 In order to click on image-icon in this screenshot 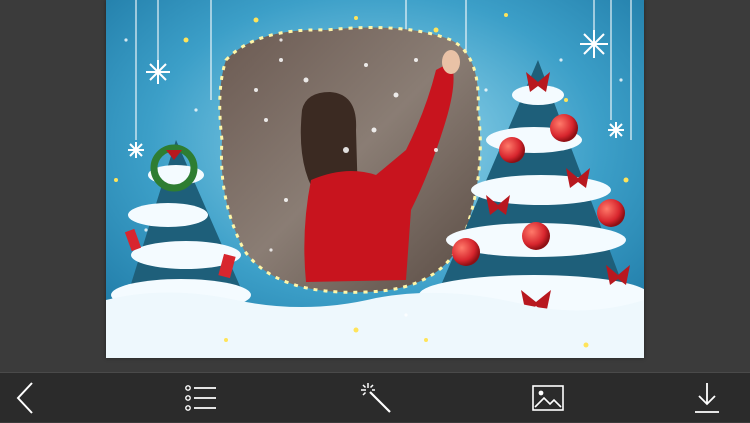, I will do `click(548, 398)`.